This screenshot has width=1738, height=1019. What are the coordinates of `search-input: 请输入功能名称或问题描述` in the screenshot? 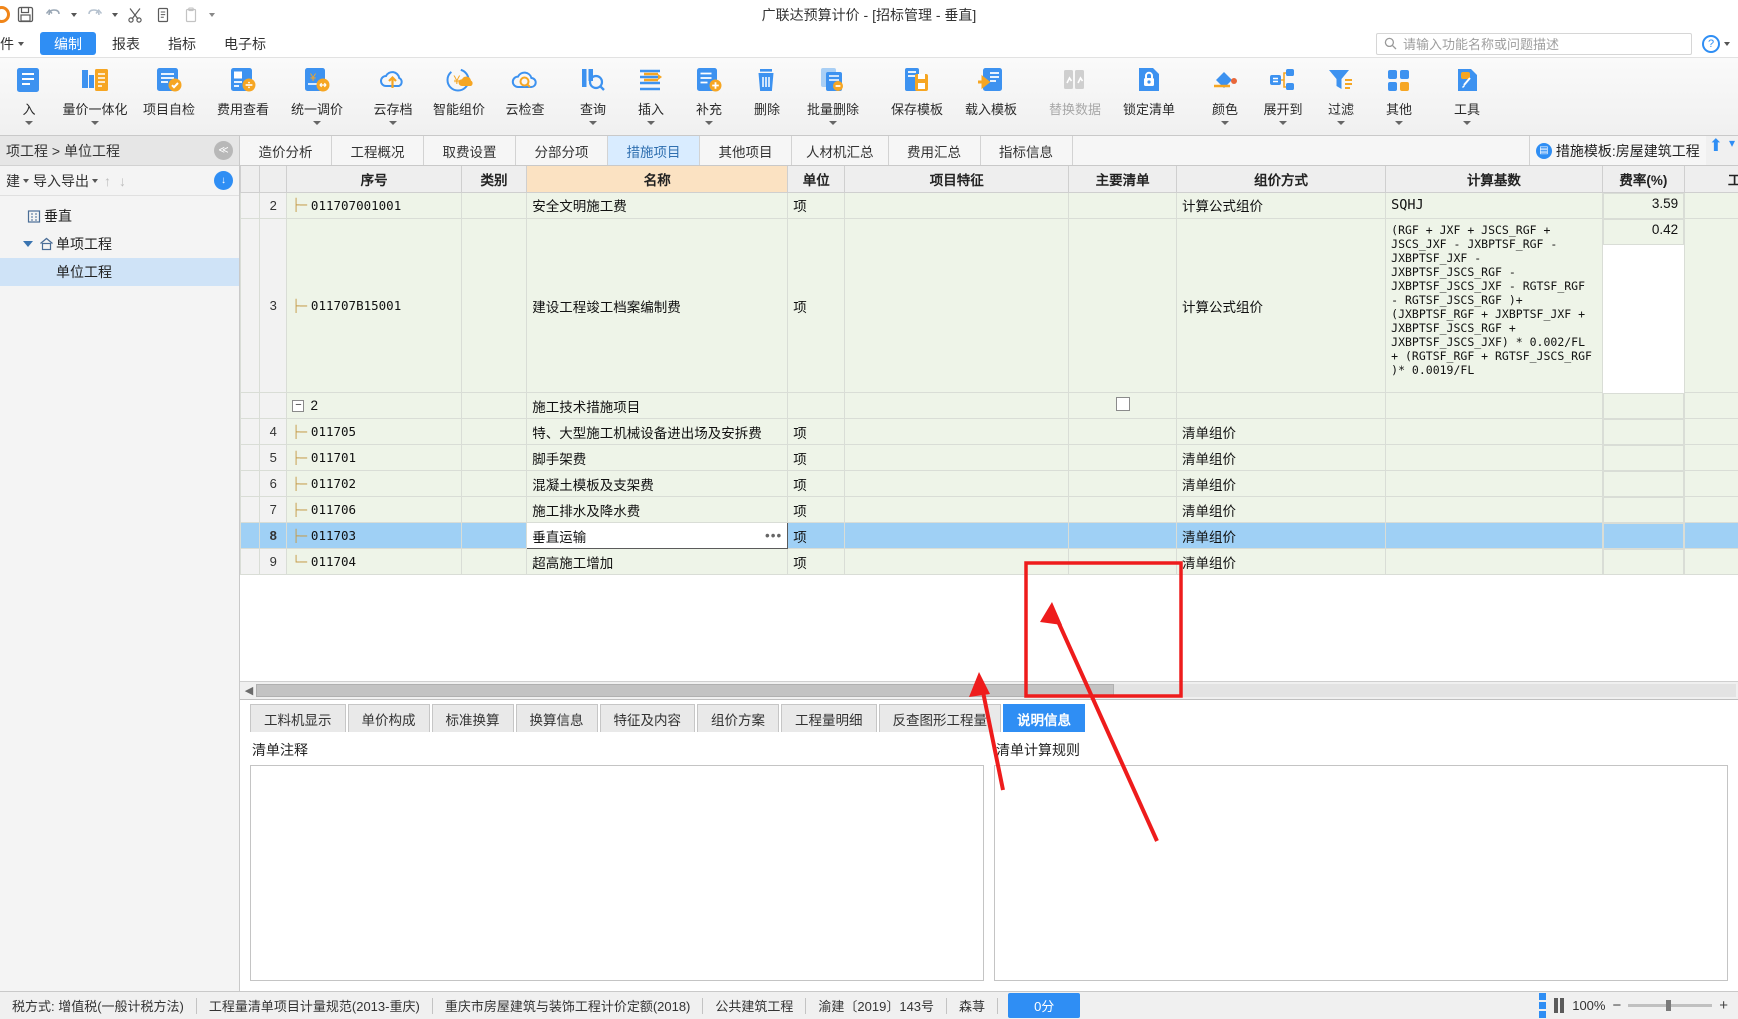 It's located at (1534, 43).